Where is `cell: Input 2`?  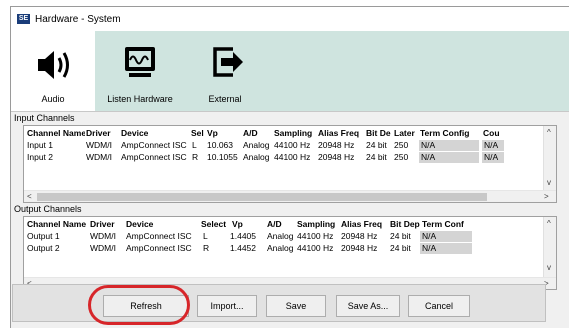 cell: Input 2 is located at coordinates (40, 157).